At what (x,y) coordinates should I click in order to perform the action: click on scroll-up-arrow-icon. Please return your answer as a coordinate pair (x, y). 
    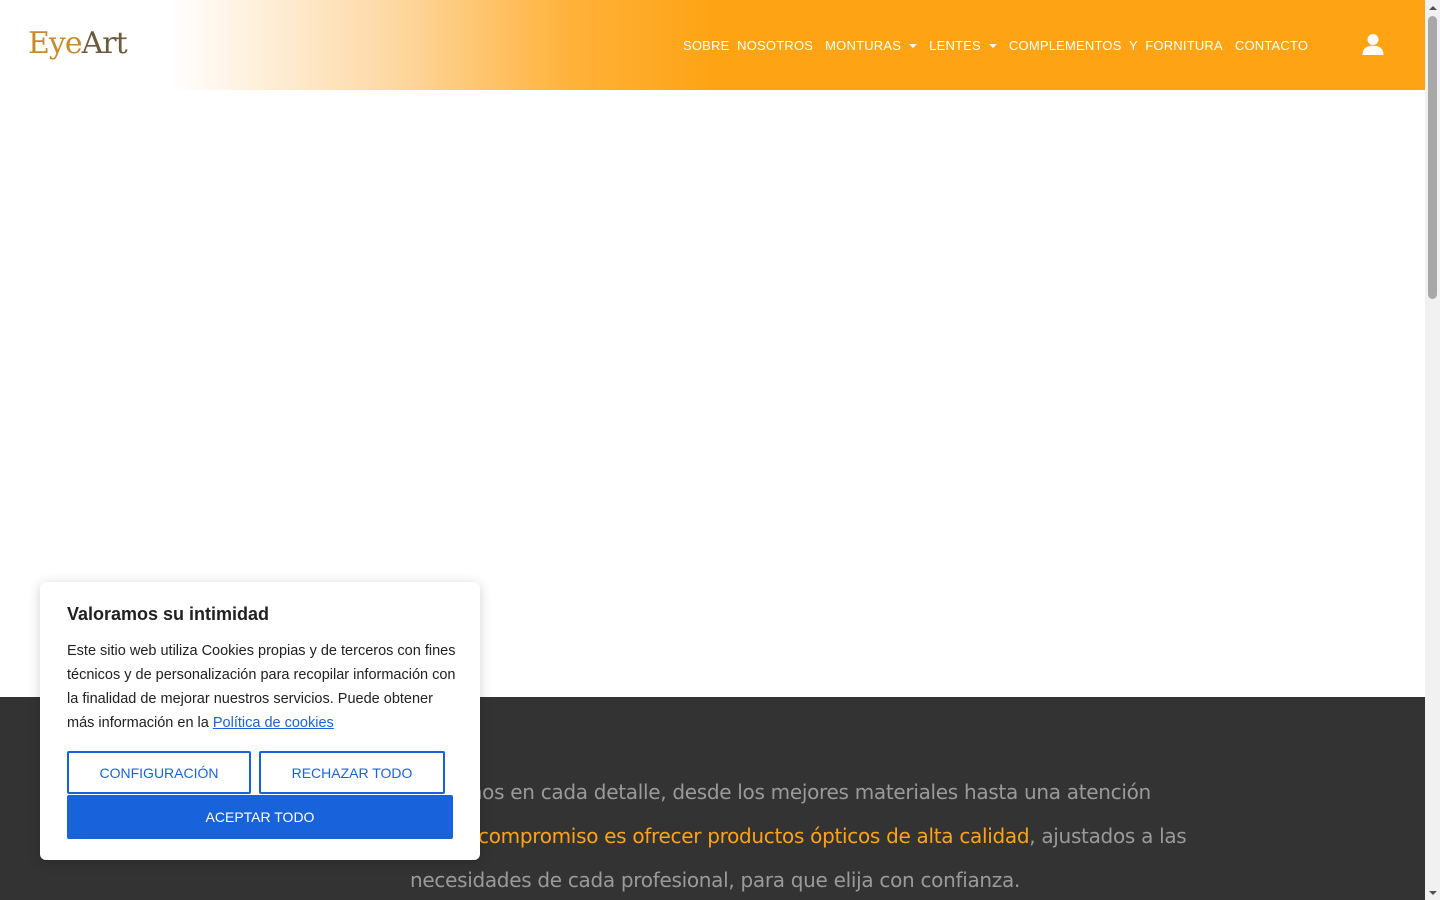
    Looking at the image, I should click on (1432, 7).